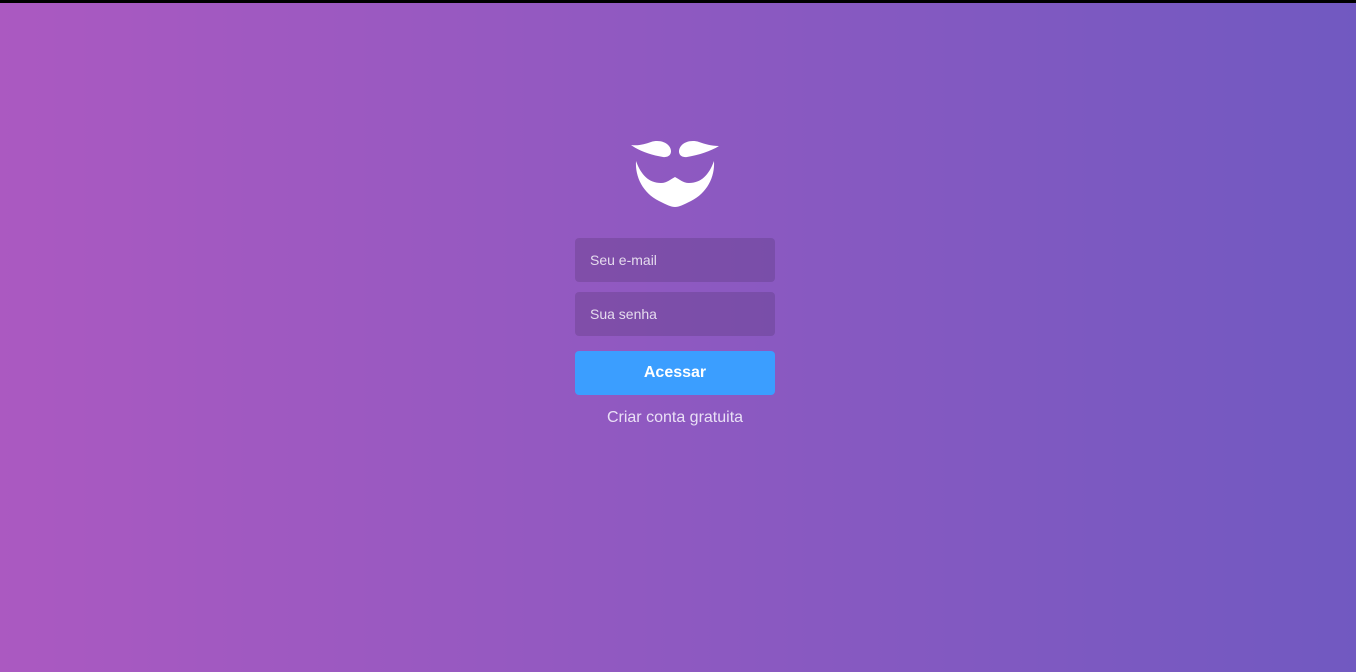  I want to click on email-input, so click(675, 260).